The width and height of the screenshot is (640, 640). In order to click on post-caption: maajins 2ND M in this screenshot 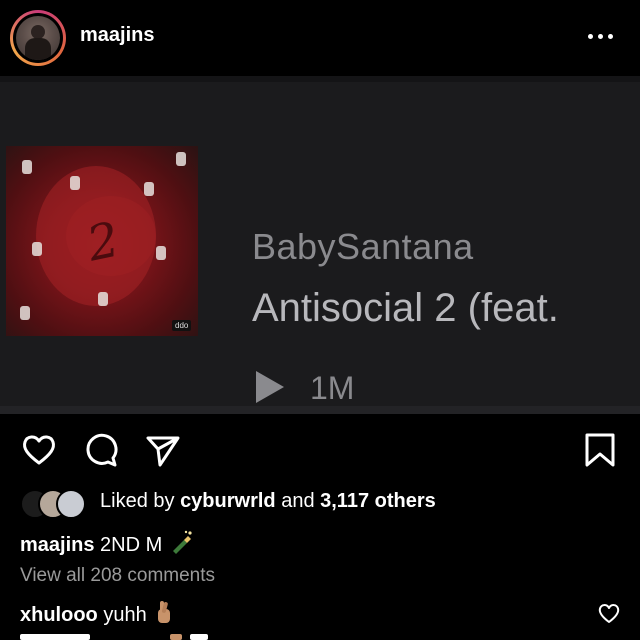, I will do `click(107, 545)`.